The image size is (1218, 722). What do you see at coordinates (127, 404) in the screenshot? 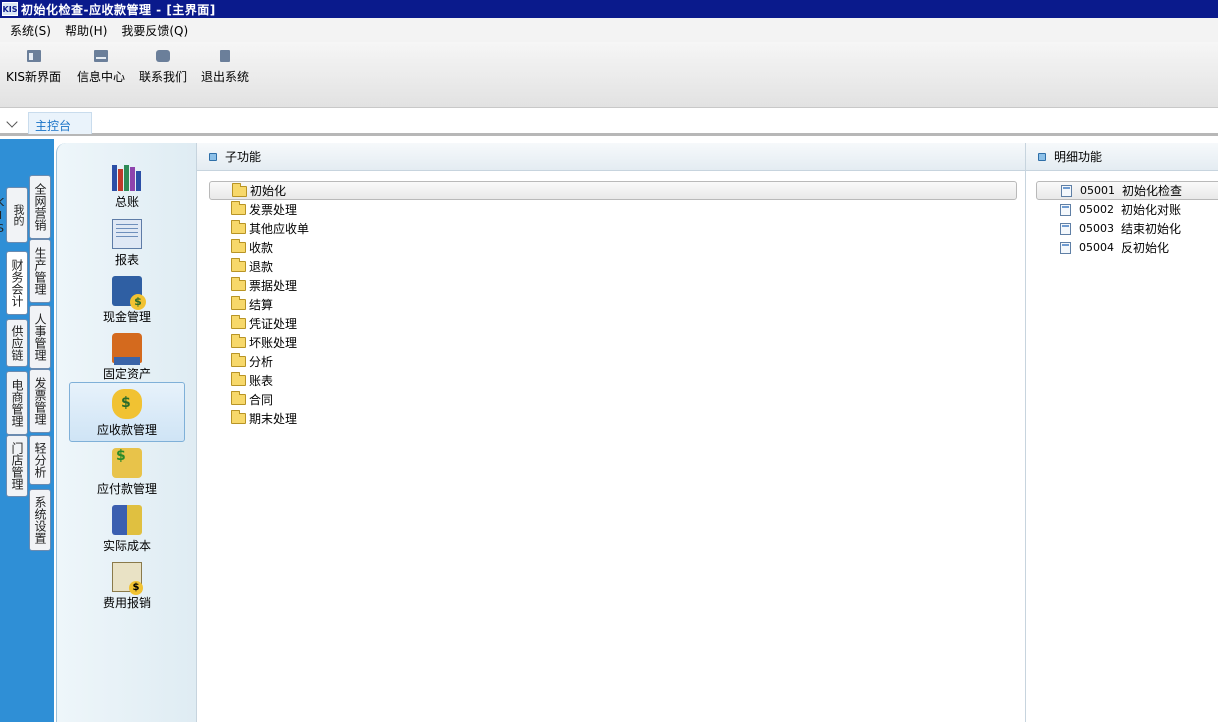
I see `money-bag-icon` at bounding box center [127, 404].